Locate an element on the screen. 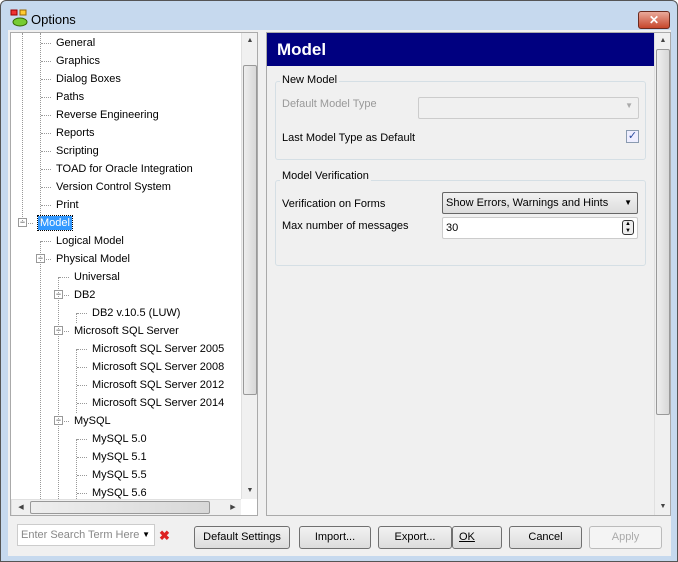 This screenshot has width=678, height=562. tree-item: Paths is located at coordinates (70, 97).